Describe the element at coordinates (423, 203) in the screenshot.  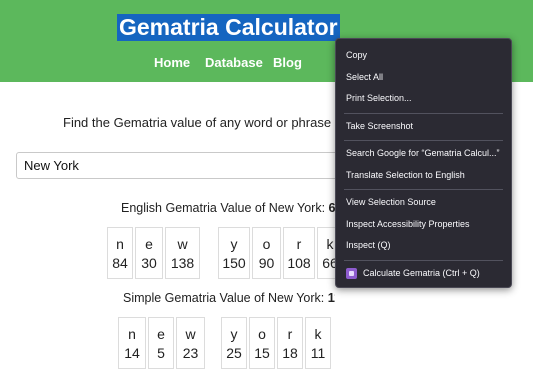
I see `menu-item-view-selection-source: View Selection Source` at that location.